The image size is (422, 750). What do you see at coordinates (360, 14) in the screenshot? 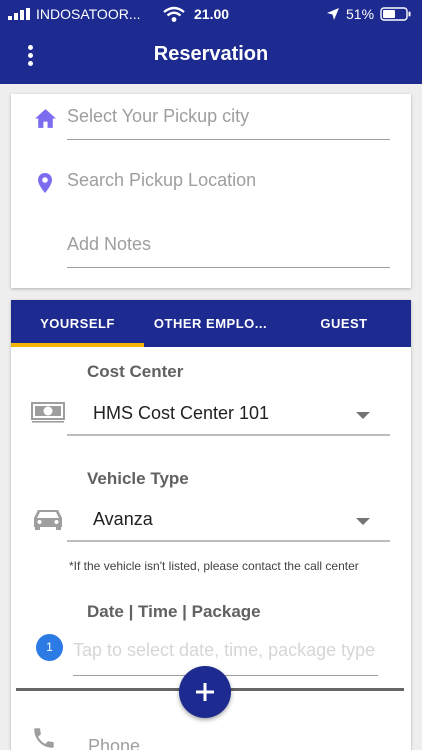
I see `battery-percent: 51%` at bounding box center [360, 14].